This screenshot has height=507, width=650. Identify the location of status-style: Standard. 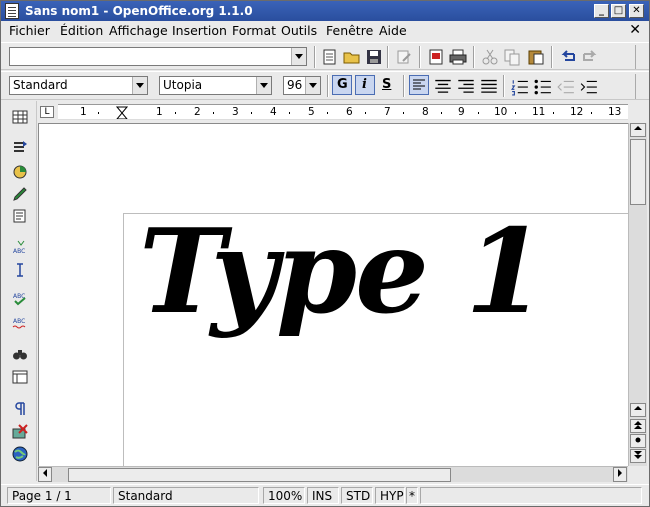
(186, 495).